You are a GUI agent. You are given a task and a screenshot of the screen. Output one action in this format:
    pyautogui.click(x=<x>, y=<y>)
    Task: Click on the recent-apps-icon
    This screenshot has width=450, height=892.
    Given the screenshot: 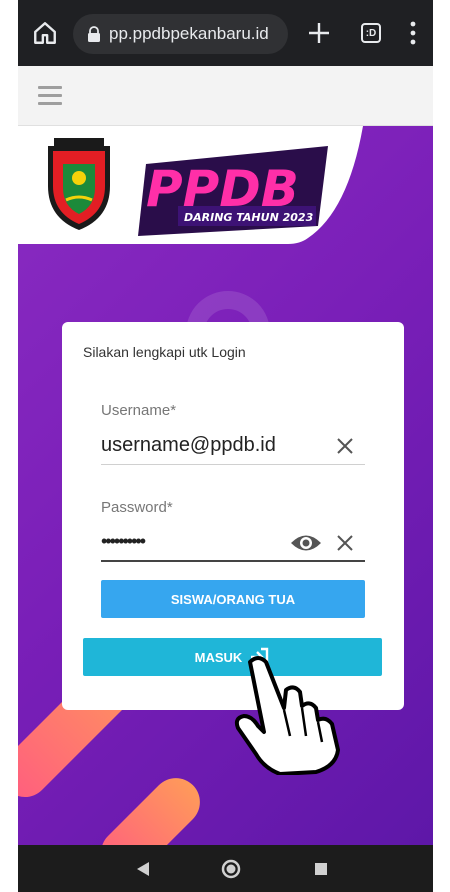 What is the action you would take?
    pyautogui.click(x=321, y=869)
    